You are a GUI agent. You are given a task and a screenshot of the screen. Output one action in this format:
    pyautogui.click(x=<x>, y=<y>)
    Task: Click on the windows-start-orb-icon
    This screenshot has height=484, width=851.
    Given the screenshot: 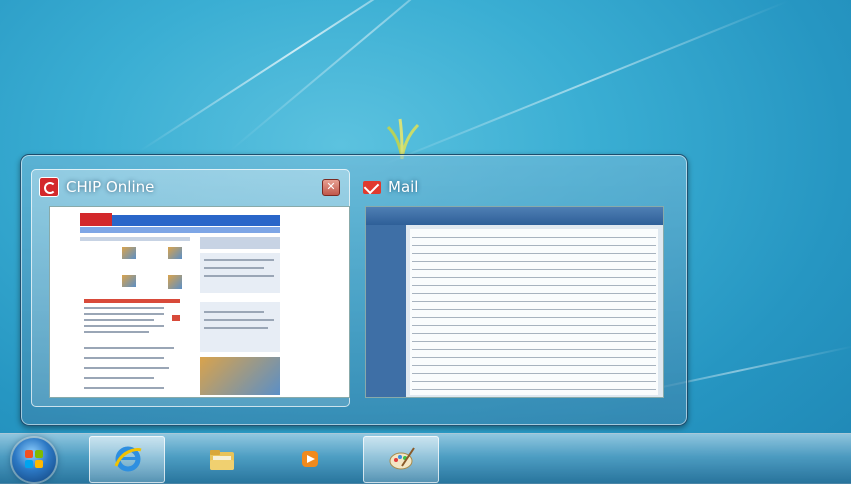 What is the action you would take?
    pyautogui.click(x=34, y=459)
    